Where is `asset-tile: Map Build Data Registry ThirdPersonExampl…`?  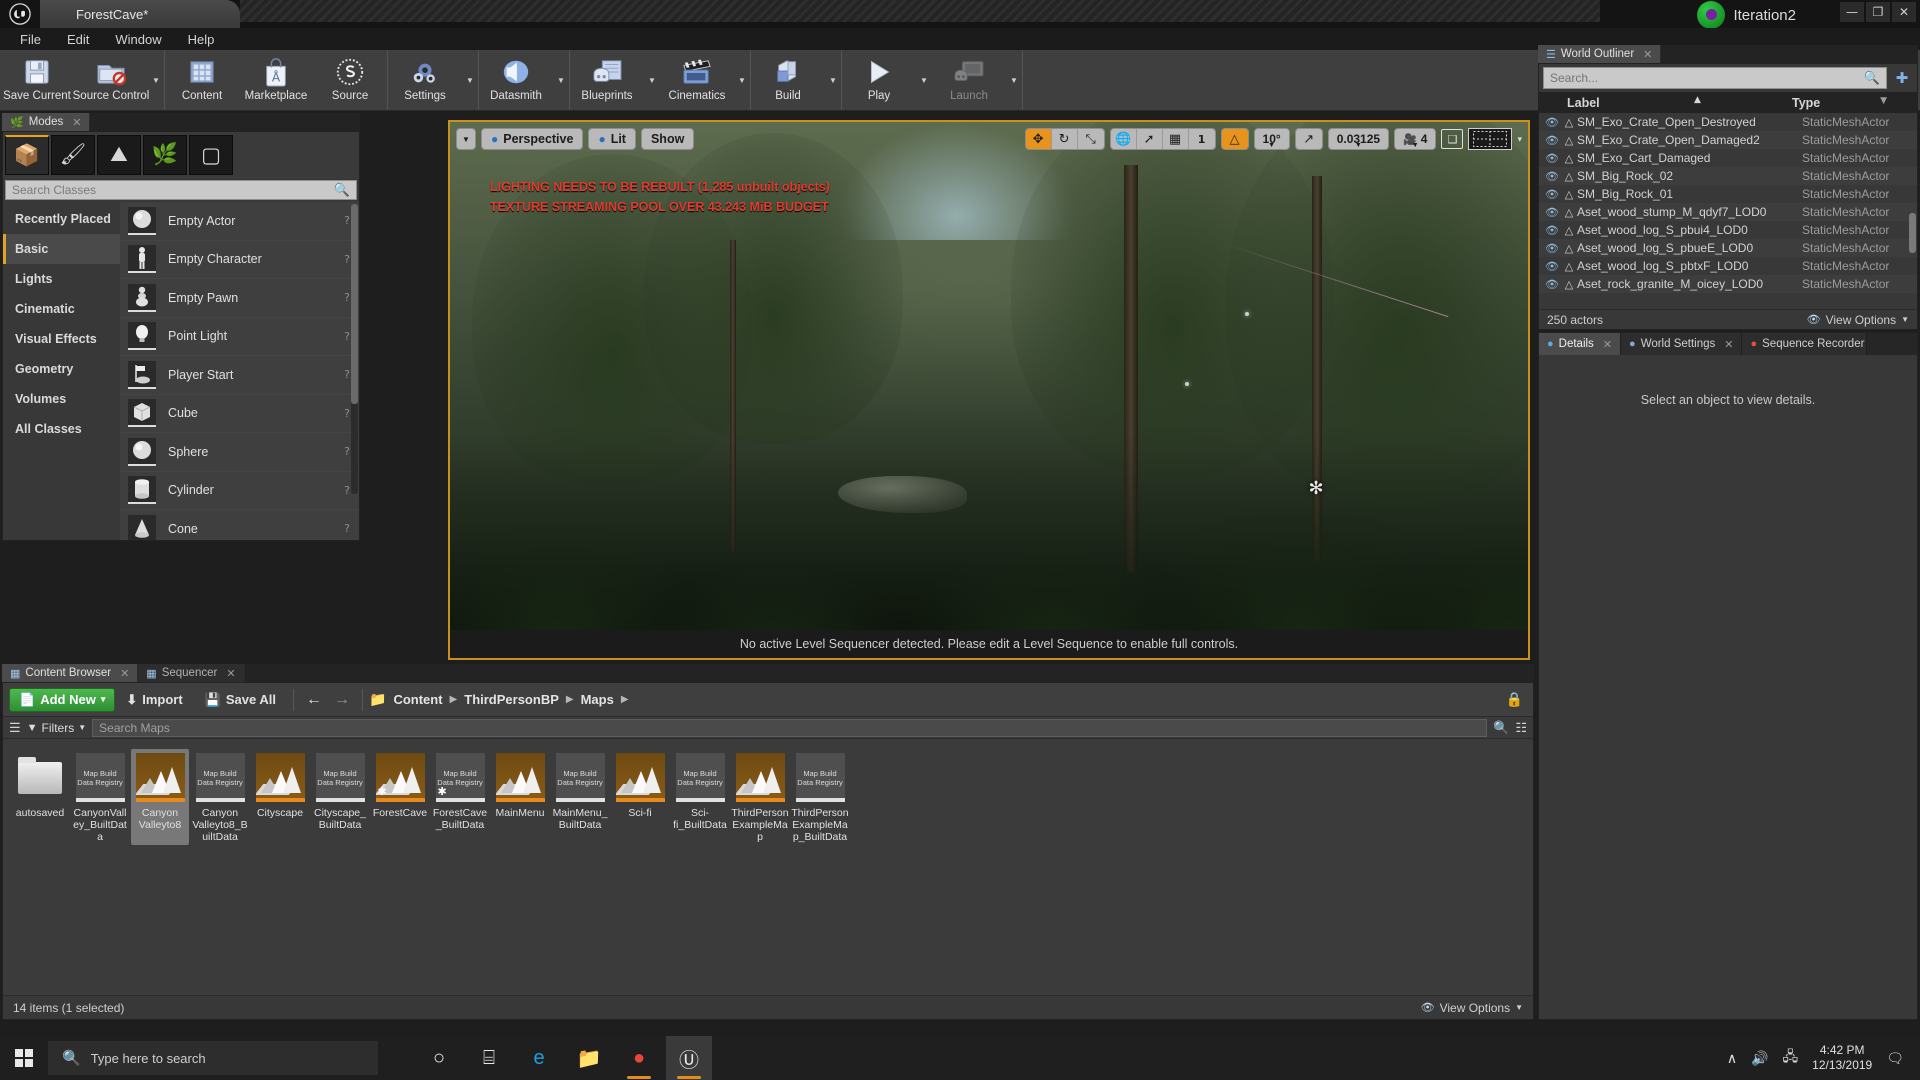 asset-tile: Map Build Data Registry ThirdPersonExampl… is located at coordinates (820, 797).